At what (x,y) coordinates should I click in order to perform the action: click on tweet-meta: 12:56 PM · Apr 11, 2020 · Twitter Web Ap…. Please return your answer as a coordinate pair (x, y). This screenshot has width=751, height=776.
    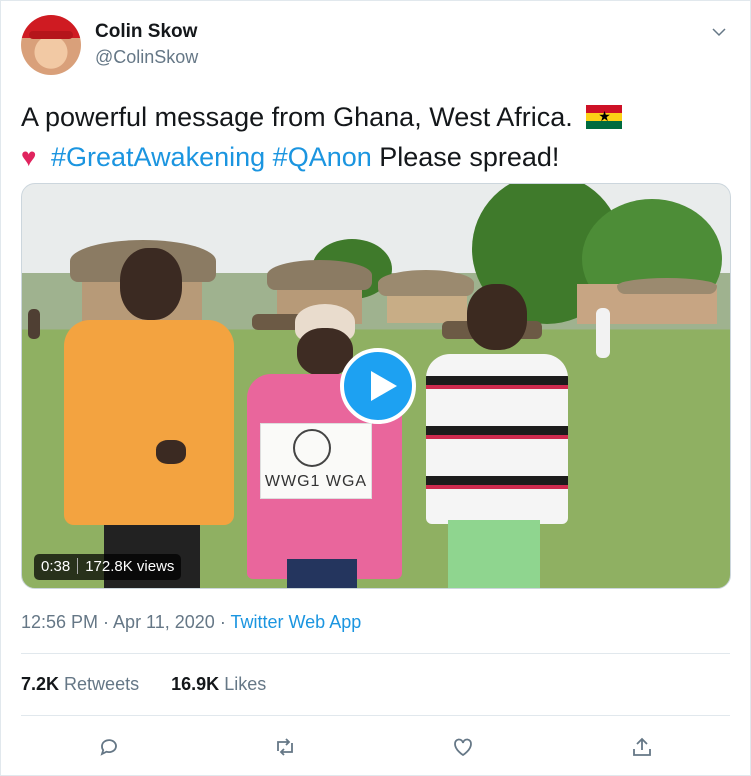
    Looking at the image, I should click on (191, 622).